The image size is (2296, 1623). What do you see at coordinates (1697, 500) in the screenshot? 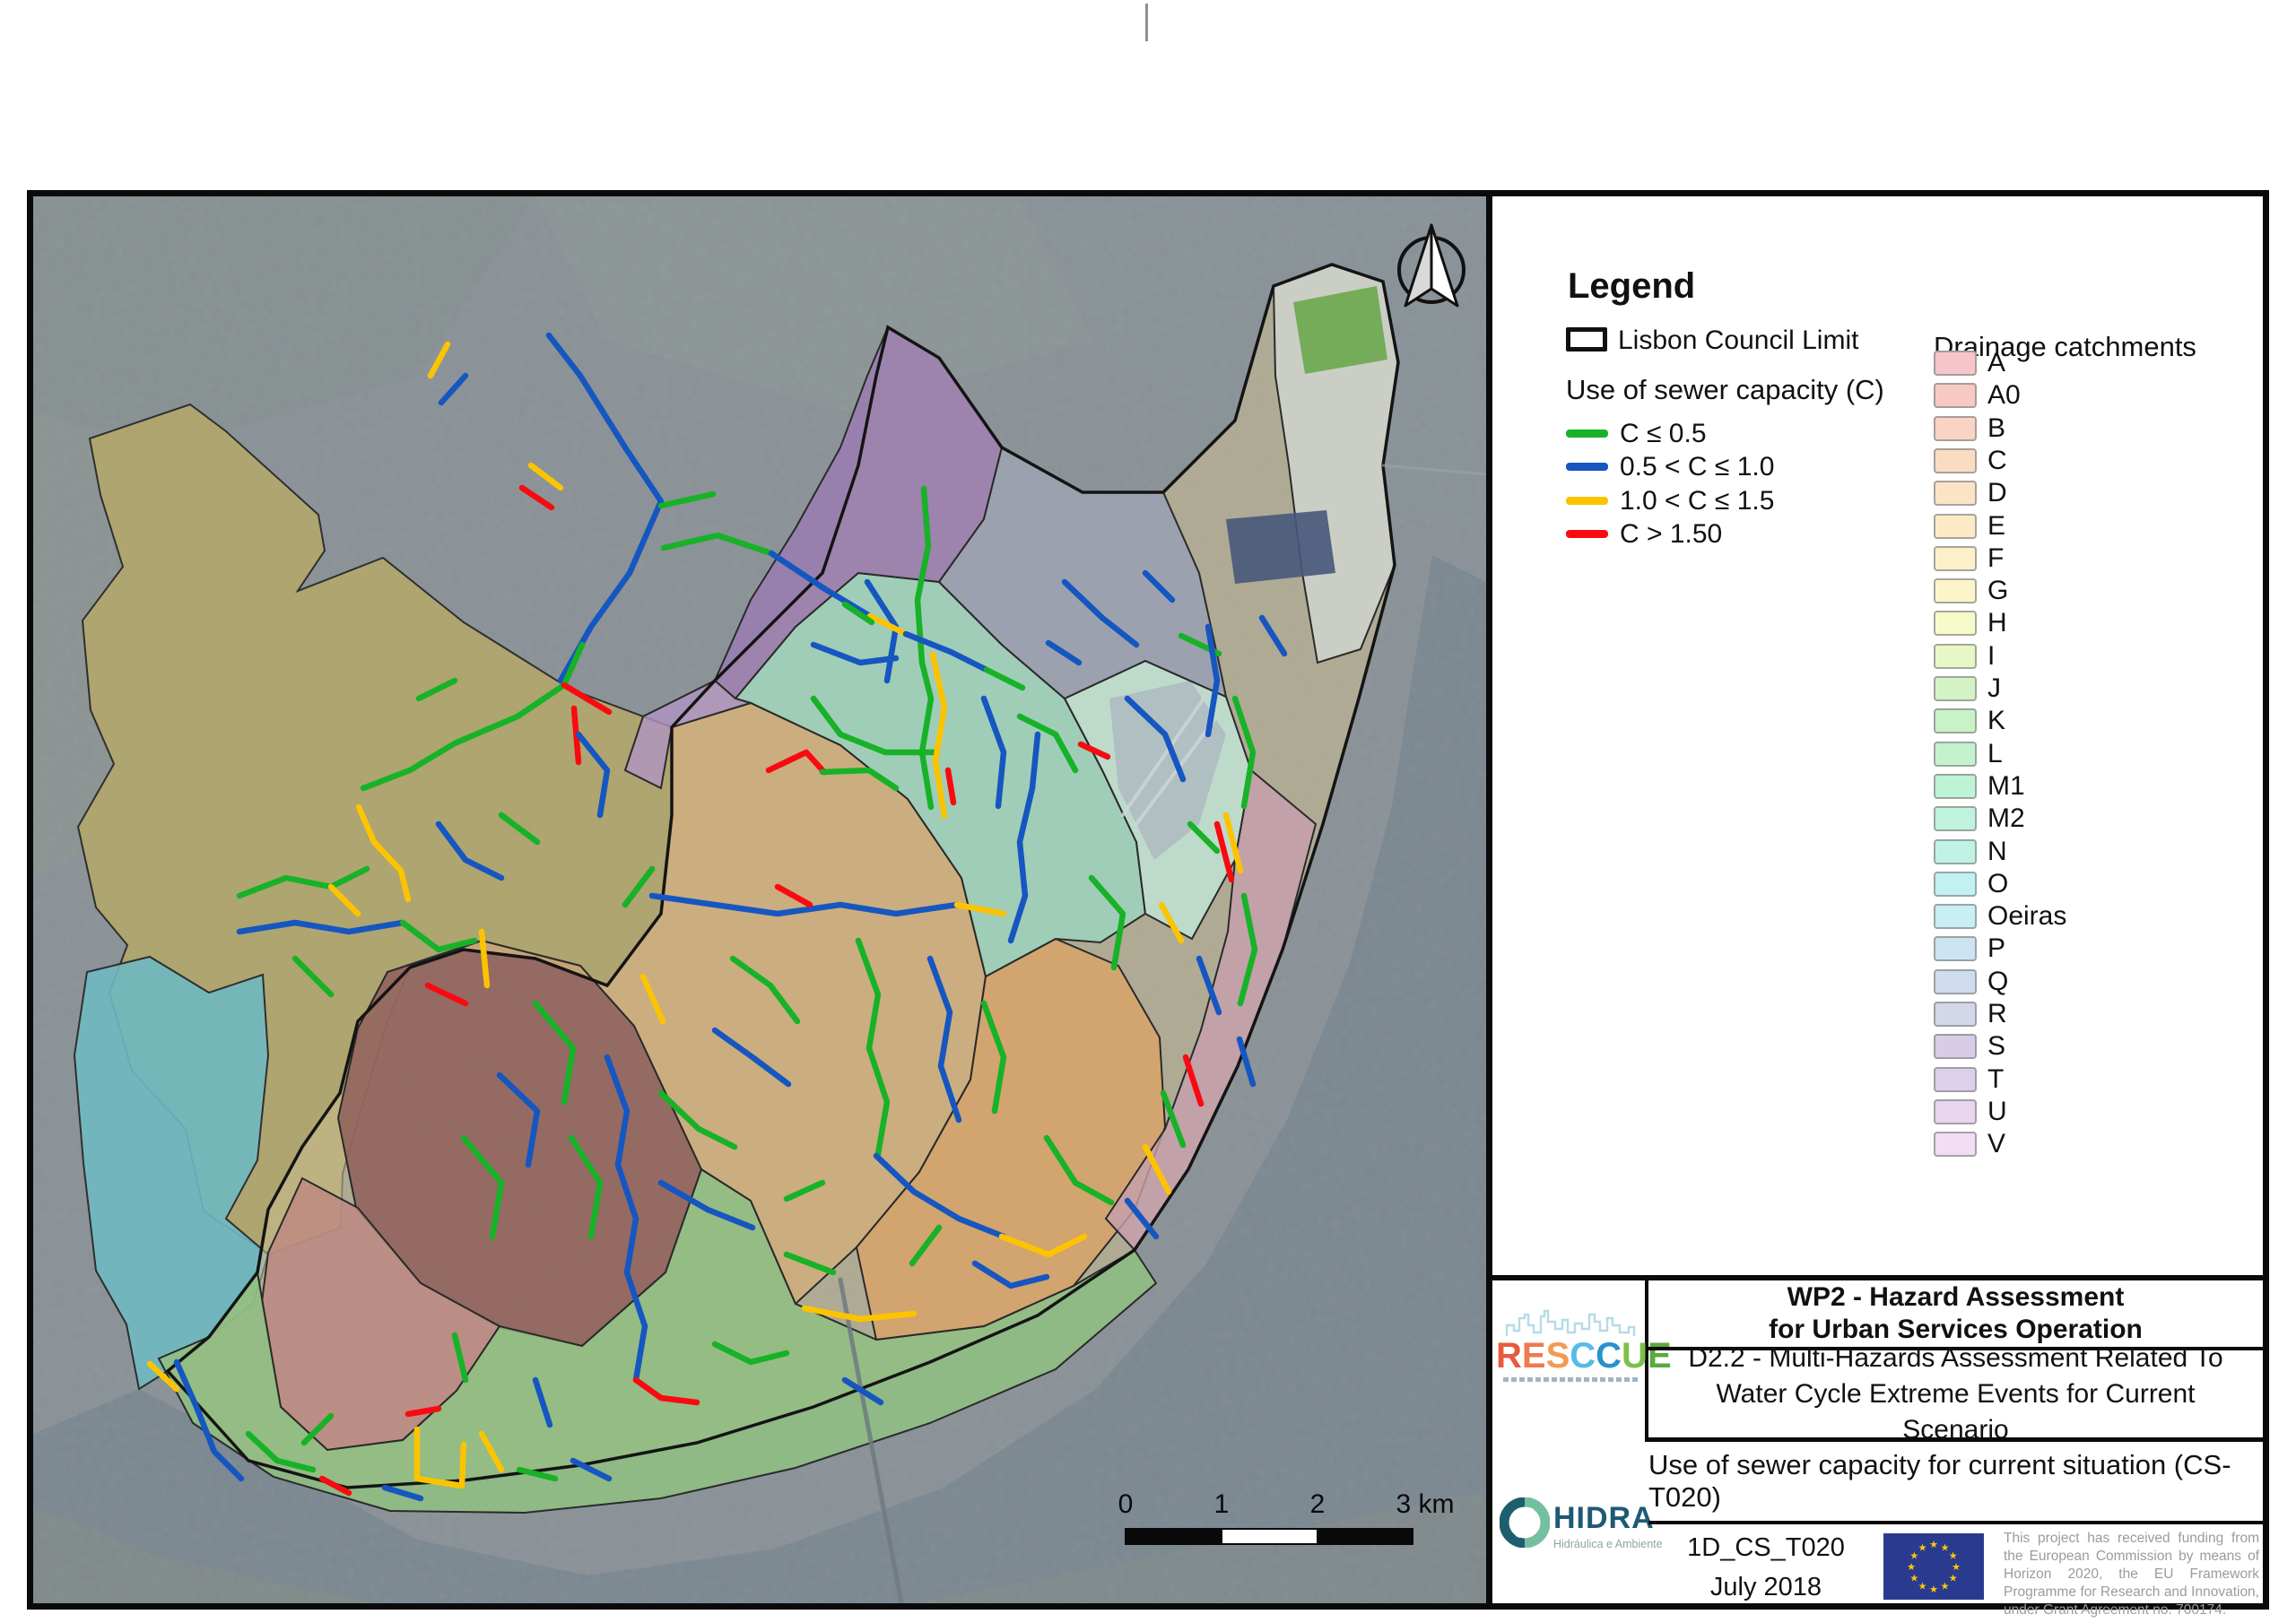
I see `sewer-class-label: 1.0 < C ≤ 1.5` at bounding box center [1697, 500].